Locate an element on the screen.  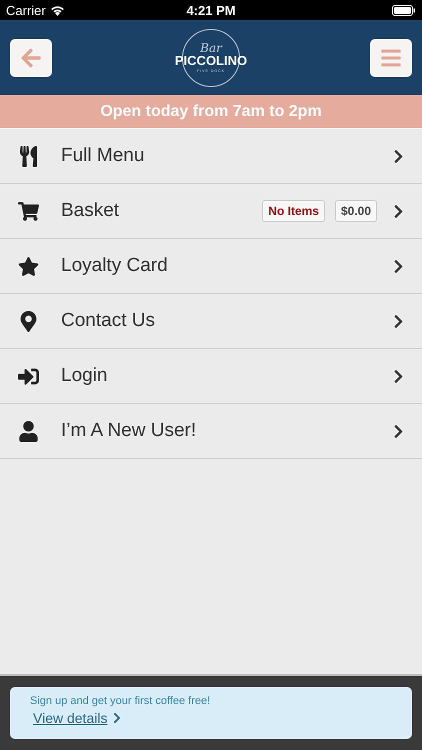
menu-item-label: Contact Us is located at coordinates (108, 321).